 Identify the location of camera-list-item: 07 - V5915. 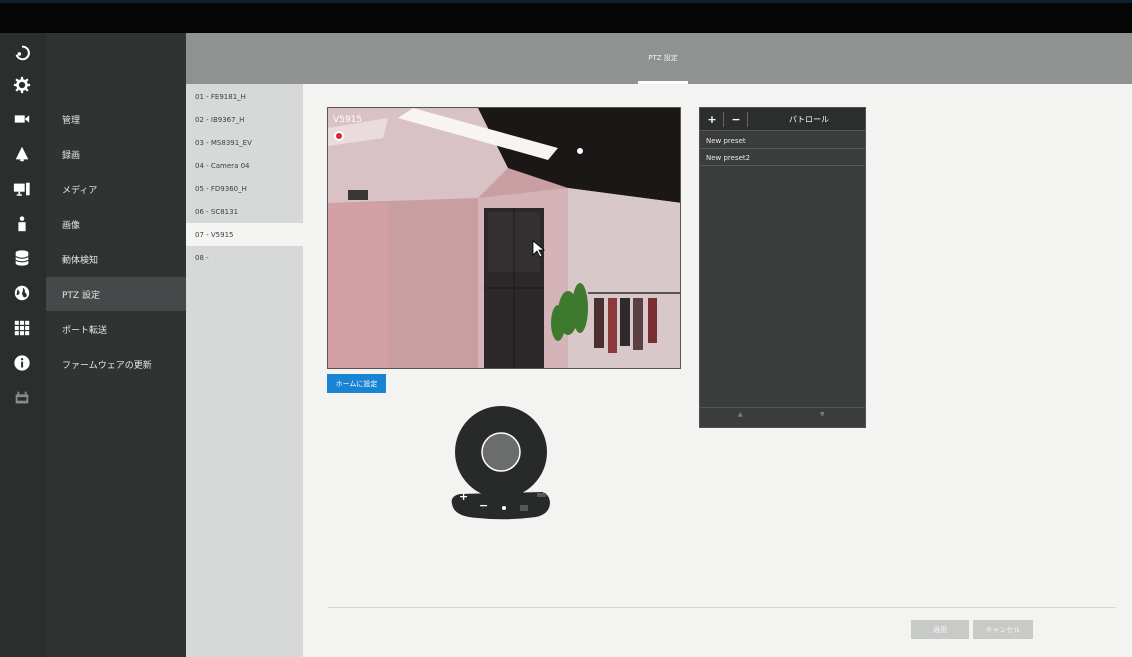
(244, 234).